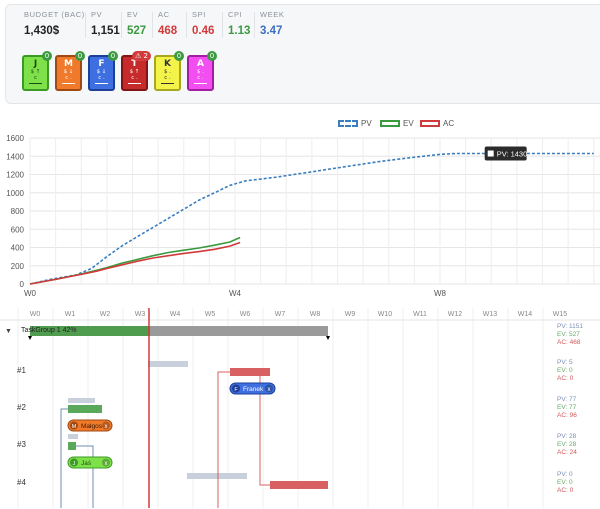 This screenshot has height=509, width=600. What do you see at coordinates (512, 154) in the screenshot?
I see `tooltip-text: PV: 1430` at bounding box center [512, 154].